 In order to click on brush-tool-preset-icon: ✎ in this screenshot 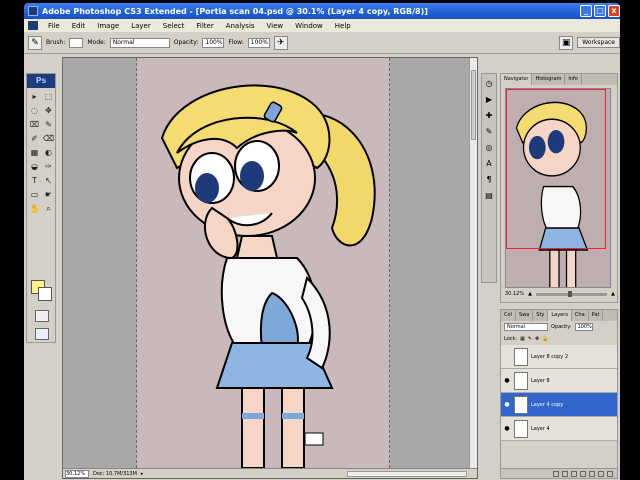, I will do `click(35, 42)`.